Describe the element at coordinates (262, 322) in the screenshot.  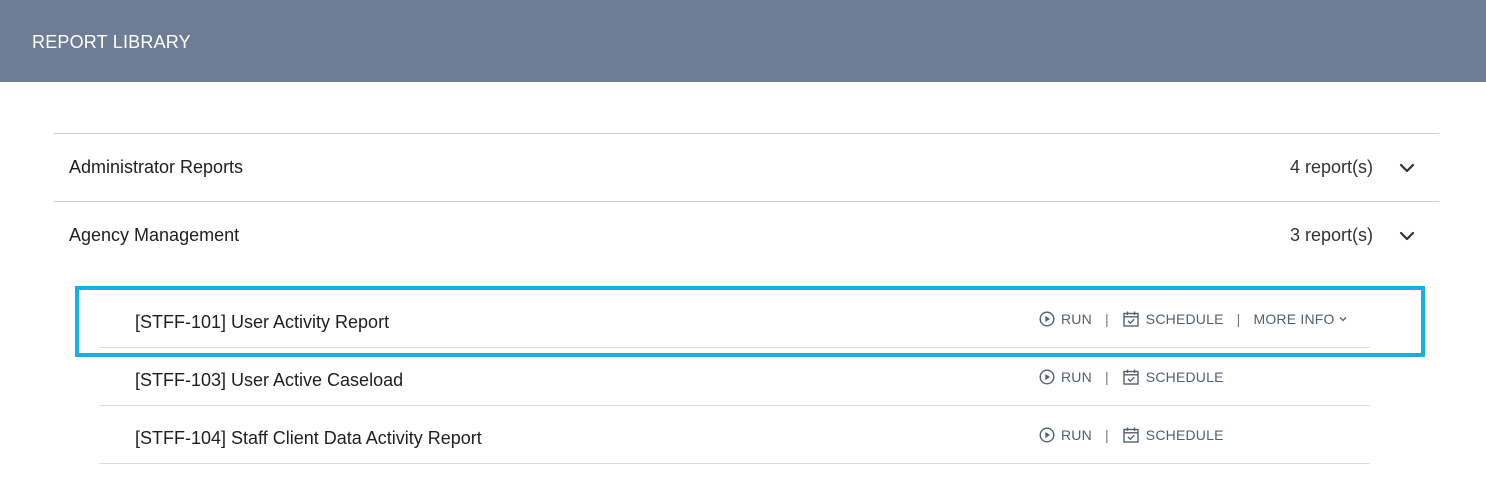
I see `report-title: [STFF-101] User Activity Report` at that location.